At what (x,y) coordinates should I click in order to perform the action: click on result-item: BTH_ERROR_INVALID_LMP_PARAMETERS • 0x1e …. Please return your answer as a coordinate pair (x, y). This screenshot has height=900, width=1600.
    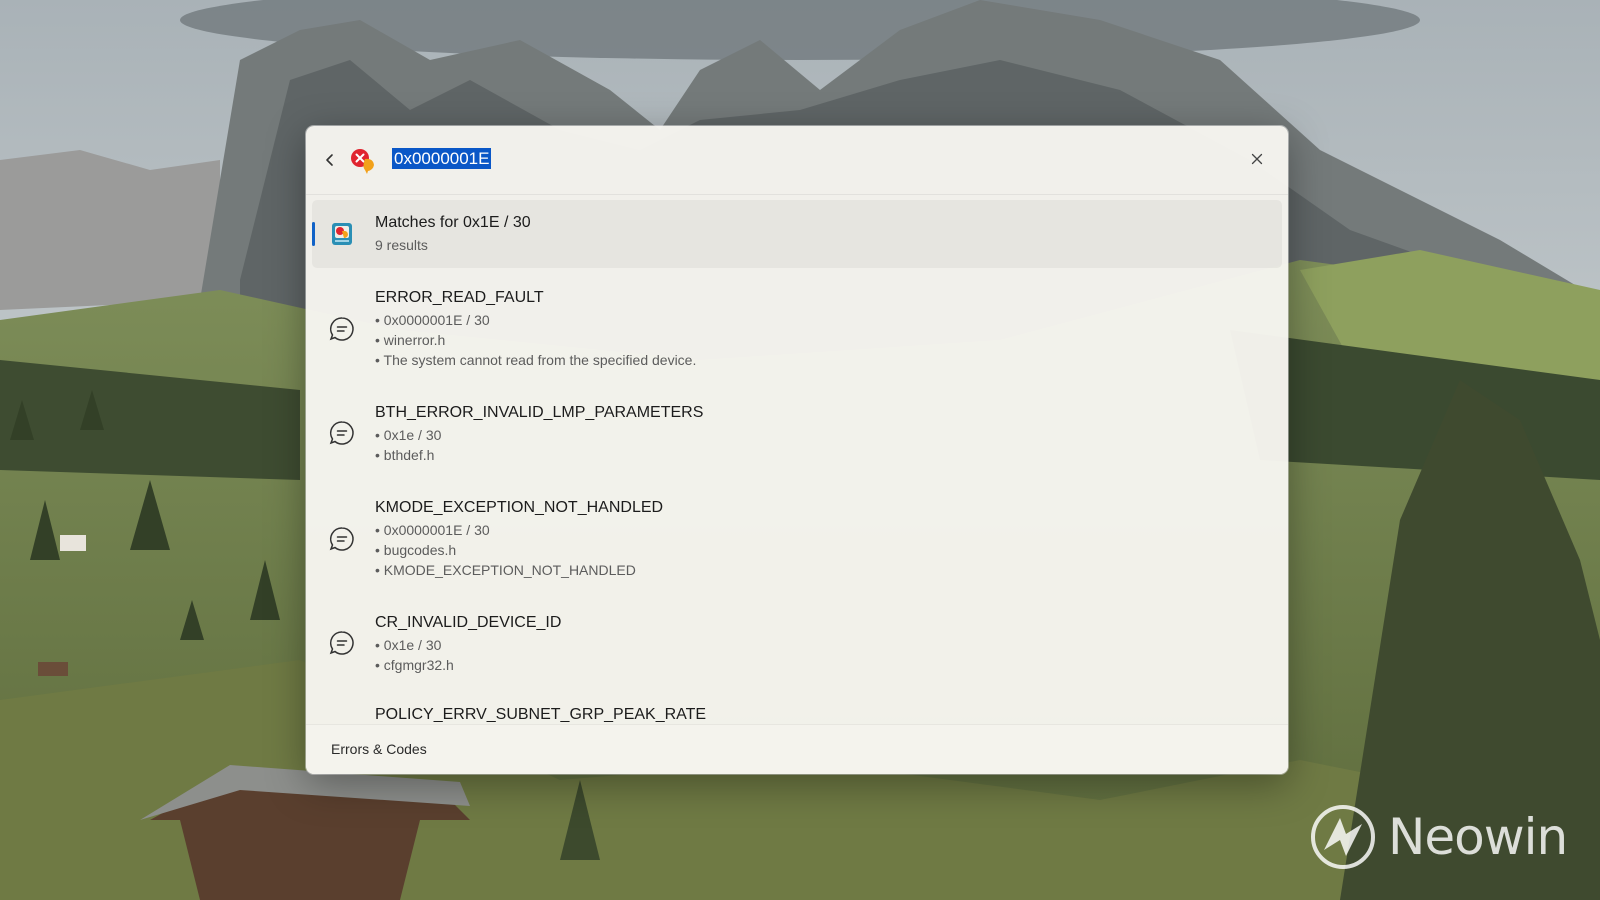
    Looking at the image, I should click on (797, 435).